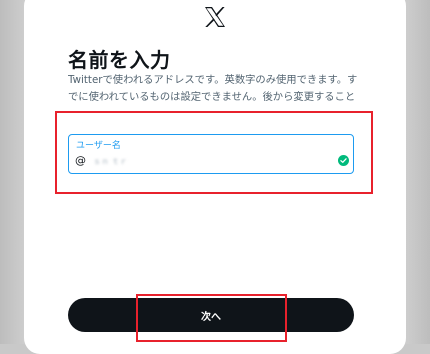 The width and height of the screenshot is (430, 354). I want to click on page-title: 名前を入力, so click(119, 60).